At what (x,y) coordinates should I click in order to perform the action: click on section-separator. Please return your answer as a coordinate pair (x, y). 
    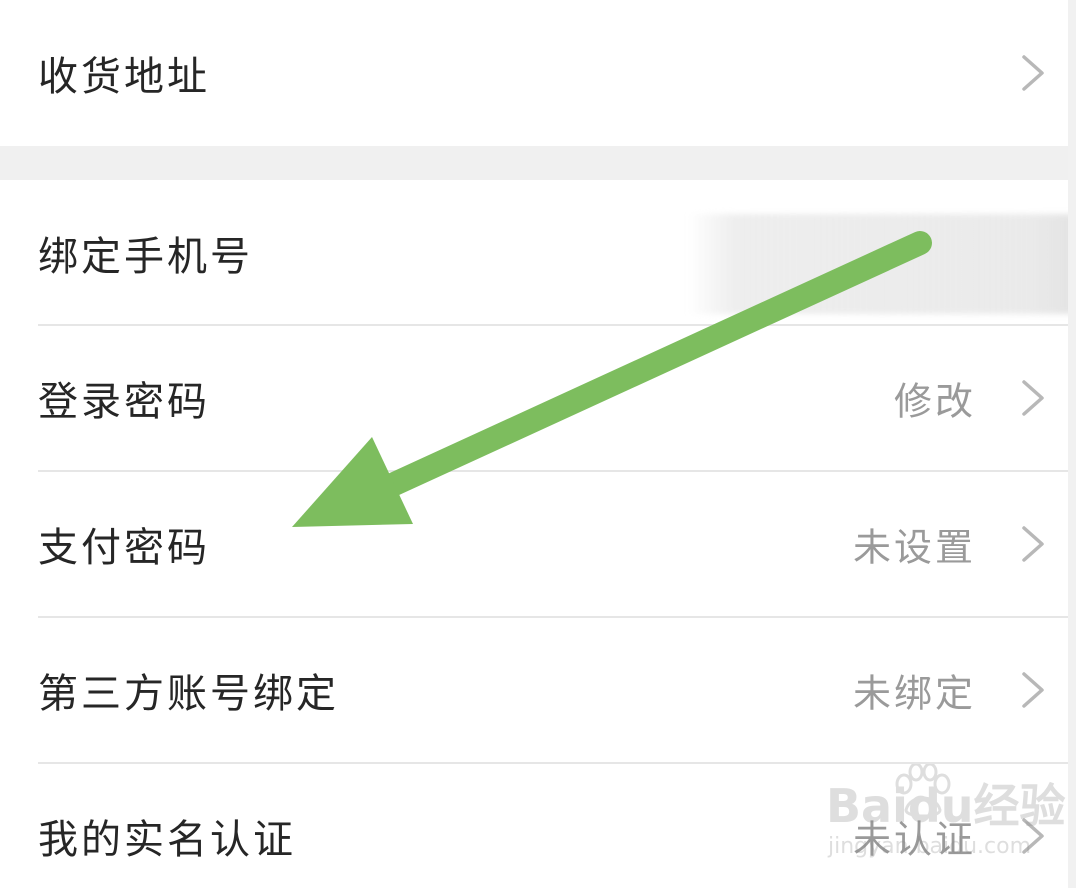
    Looking at the image, I should click on (534, 163).